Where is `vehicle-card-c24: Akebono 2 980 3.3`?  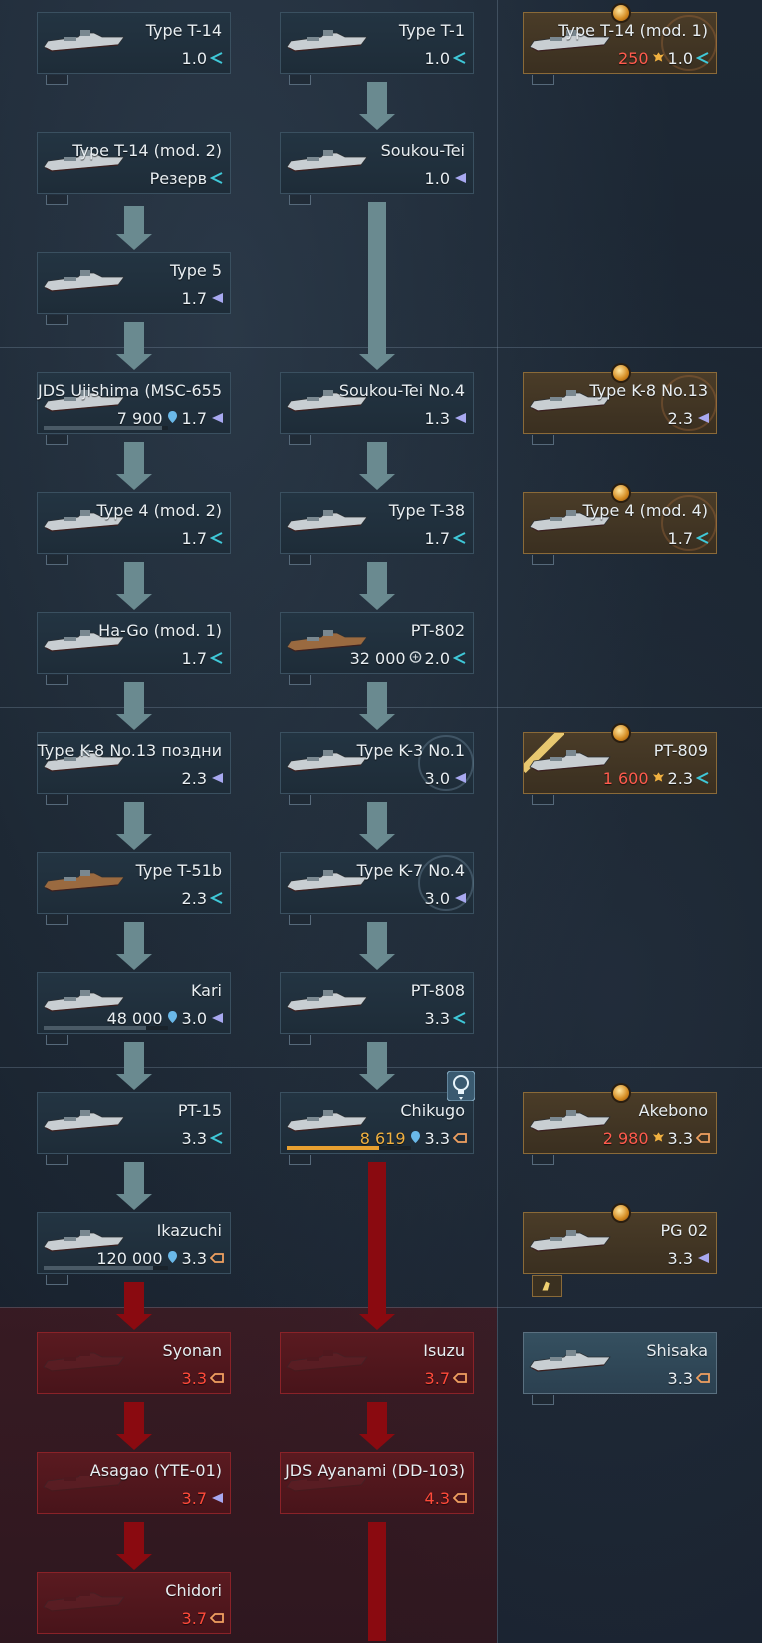 vehicle-card-c24: Akebono 2 980 3.3 is located at coordinates (620, 1125).